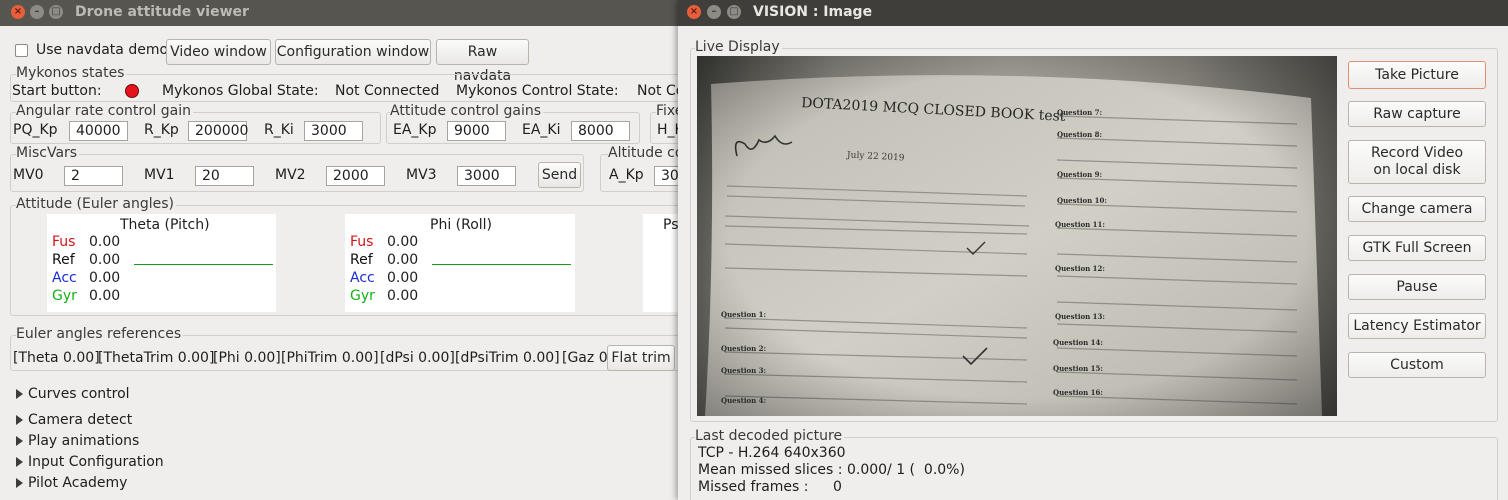 This screenshot has height=500, width=1508. I want to click on mv3-field: 3000, so click(486, 176).